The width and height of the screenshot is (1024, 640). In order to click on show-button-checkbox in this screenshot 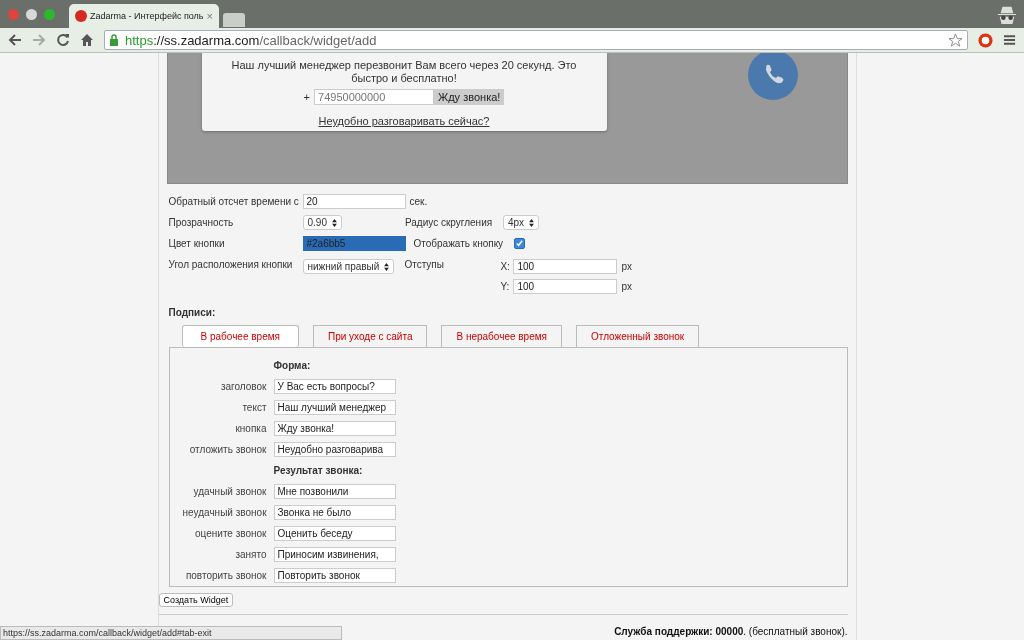, I will do `click(519, 243)`.